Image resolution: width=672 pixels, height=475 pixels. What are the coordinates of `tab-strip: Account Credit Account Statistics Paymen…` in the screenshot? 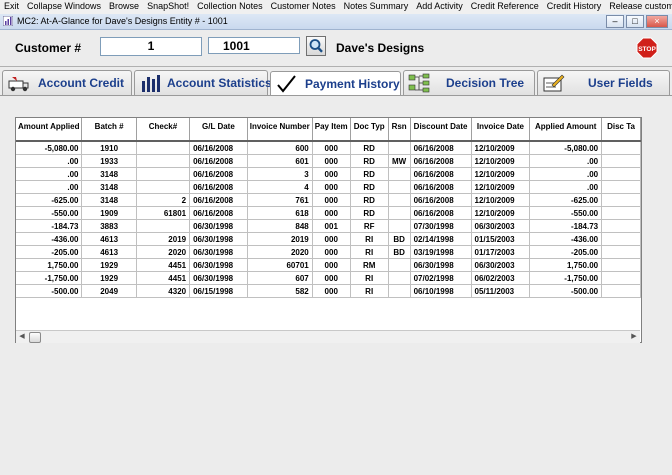 It's located at (336, 83).